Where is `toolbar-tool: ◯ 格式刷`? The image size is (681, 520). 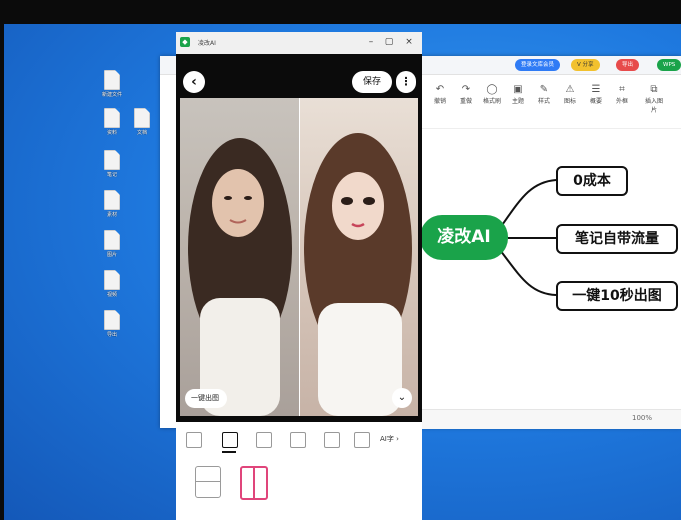
toolbar-tool: ◯ 格式刷 is located at coordinates (492, 94).